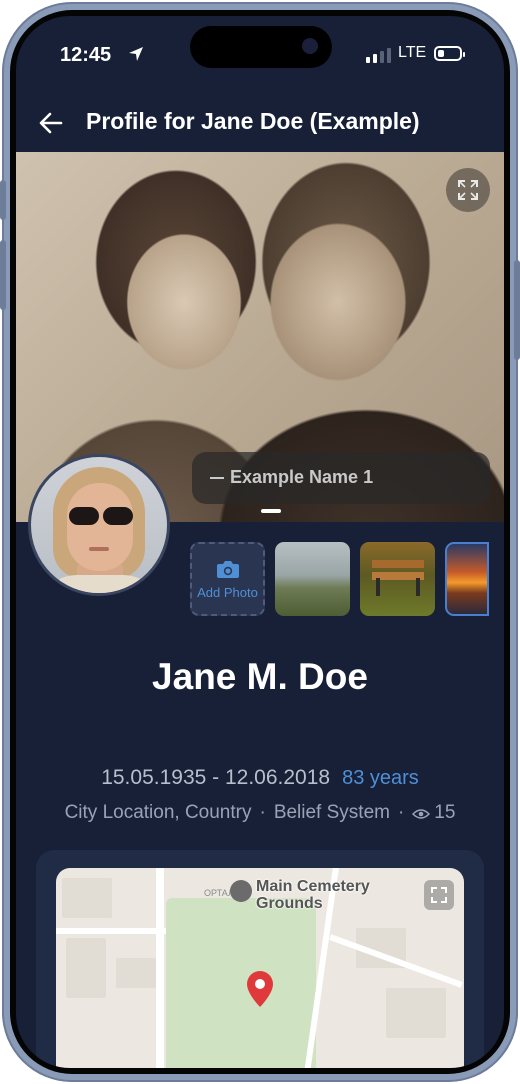  Describe the element at coordinates (331, 812) in the screenshot. I see `belief-text: Belief System` at that location.